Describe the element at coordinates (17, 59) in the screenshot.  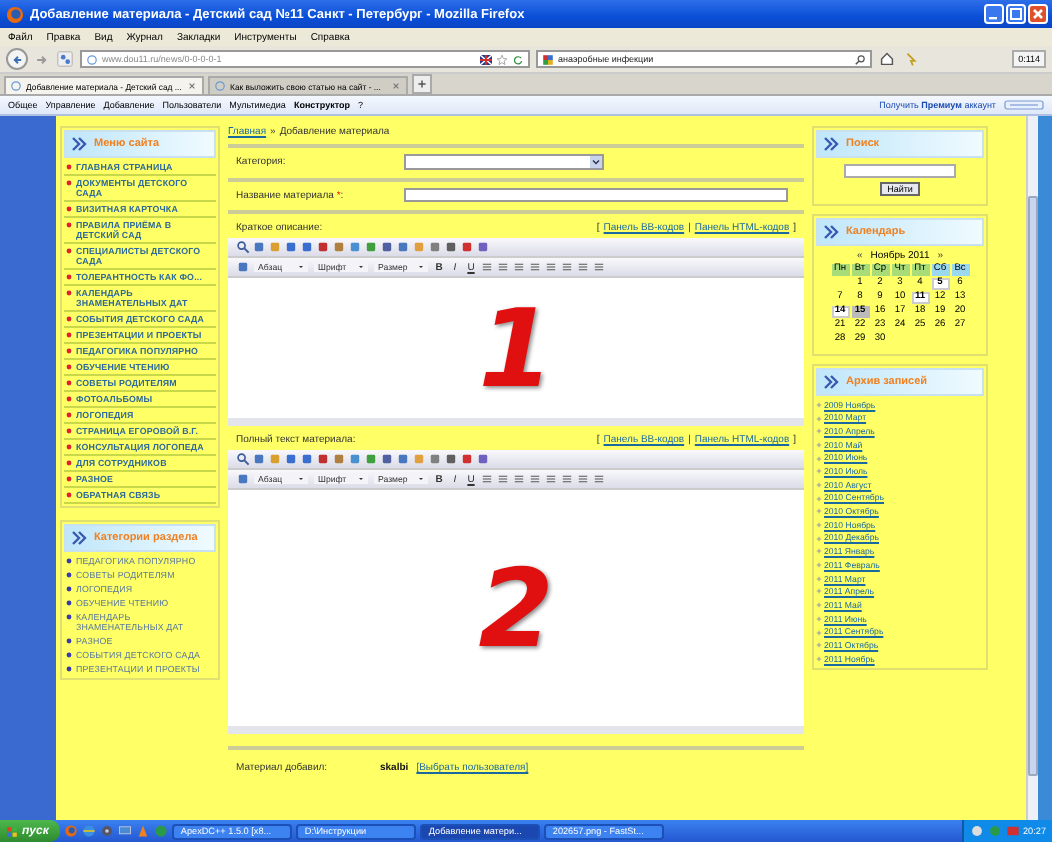
I see `back-button` at that location.